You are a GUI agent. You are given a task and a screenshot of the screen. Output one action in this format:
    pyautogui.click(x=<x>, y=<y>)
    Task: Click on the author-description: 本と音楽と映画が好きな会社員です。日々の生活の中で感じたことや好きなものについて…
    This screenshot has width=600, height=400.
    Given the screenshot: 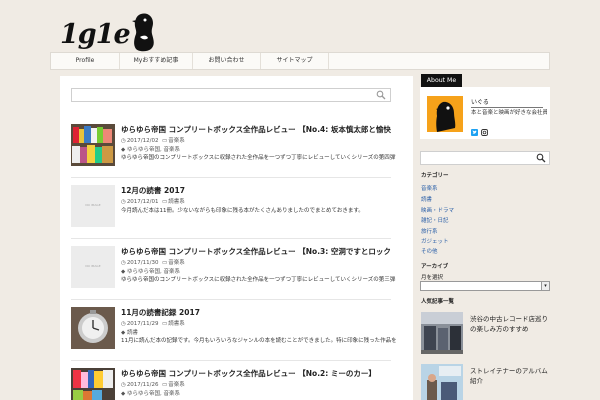 What is the action you would take?
    pyautogui.click(x=509, y=113)
    